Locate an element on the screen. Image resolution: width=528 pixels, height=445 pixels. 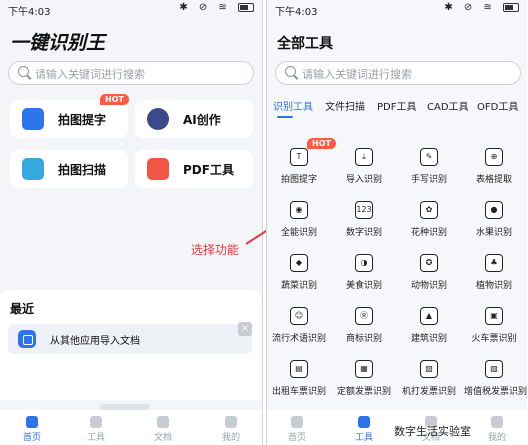
tool-label: 流行术语识别 is located at coordinates (298, 339).